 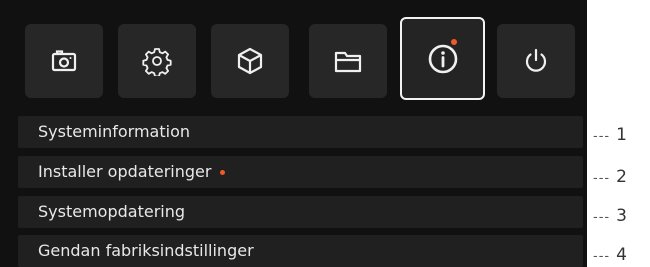 I want to click on menu-item-label: Systemopdatering, so click(x=112, y=211).